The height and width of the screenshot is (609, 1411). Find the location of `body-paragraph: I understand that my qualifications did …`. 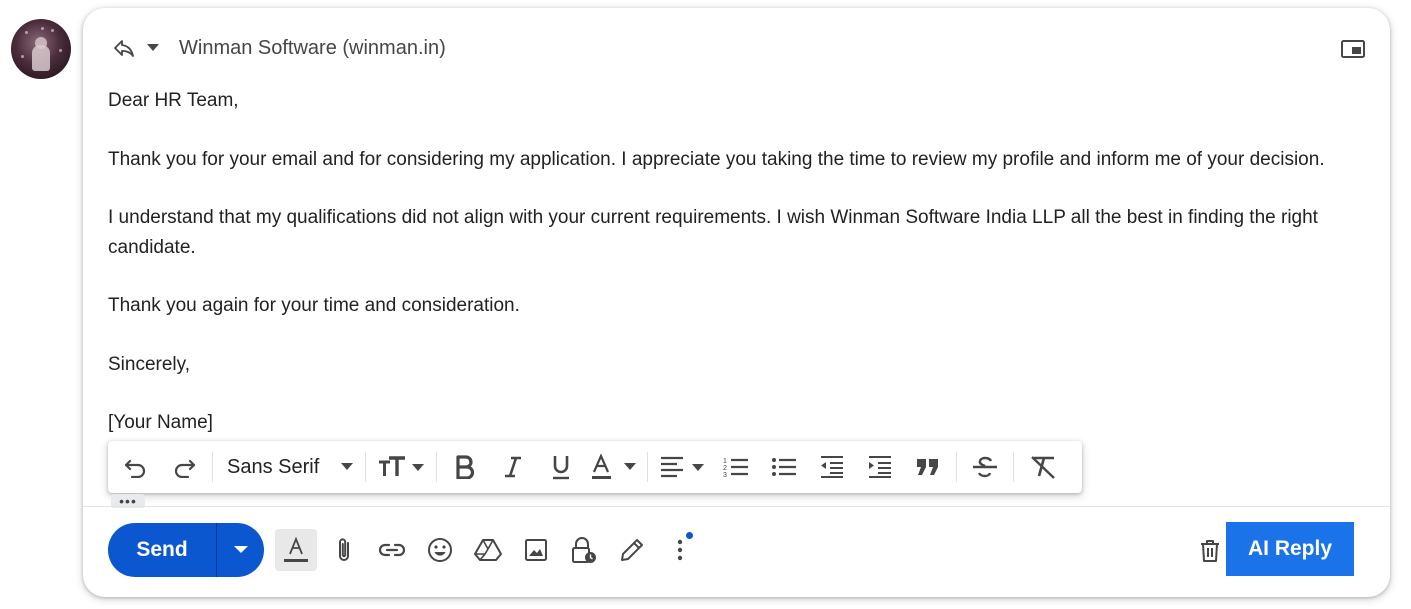

body-paragraph: I understand that my qualifications did … is located at coordinates (713, 232).